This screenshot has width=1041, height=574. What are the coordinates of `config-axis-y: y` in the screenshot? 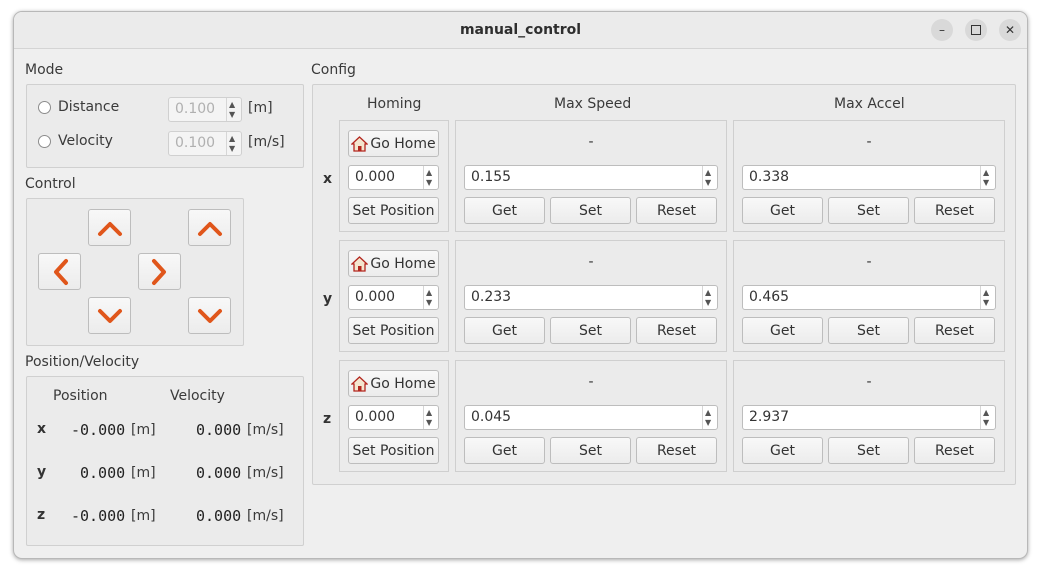 It's located at (328, 299).